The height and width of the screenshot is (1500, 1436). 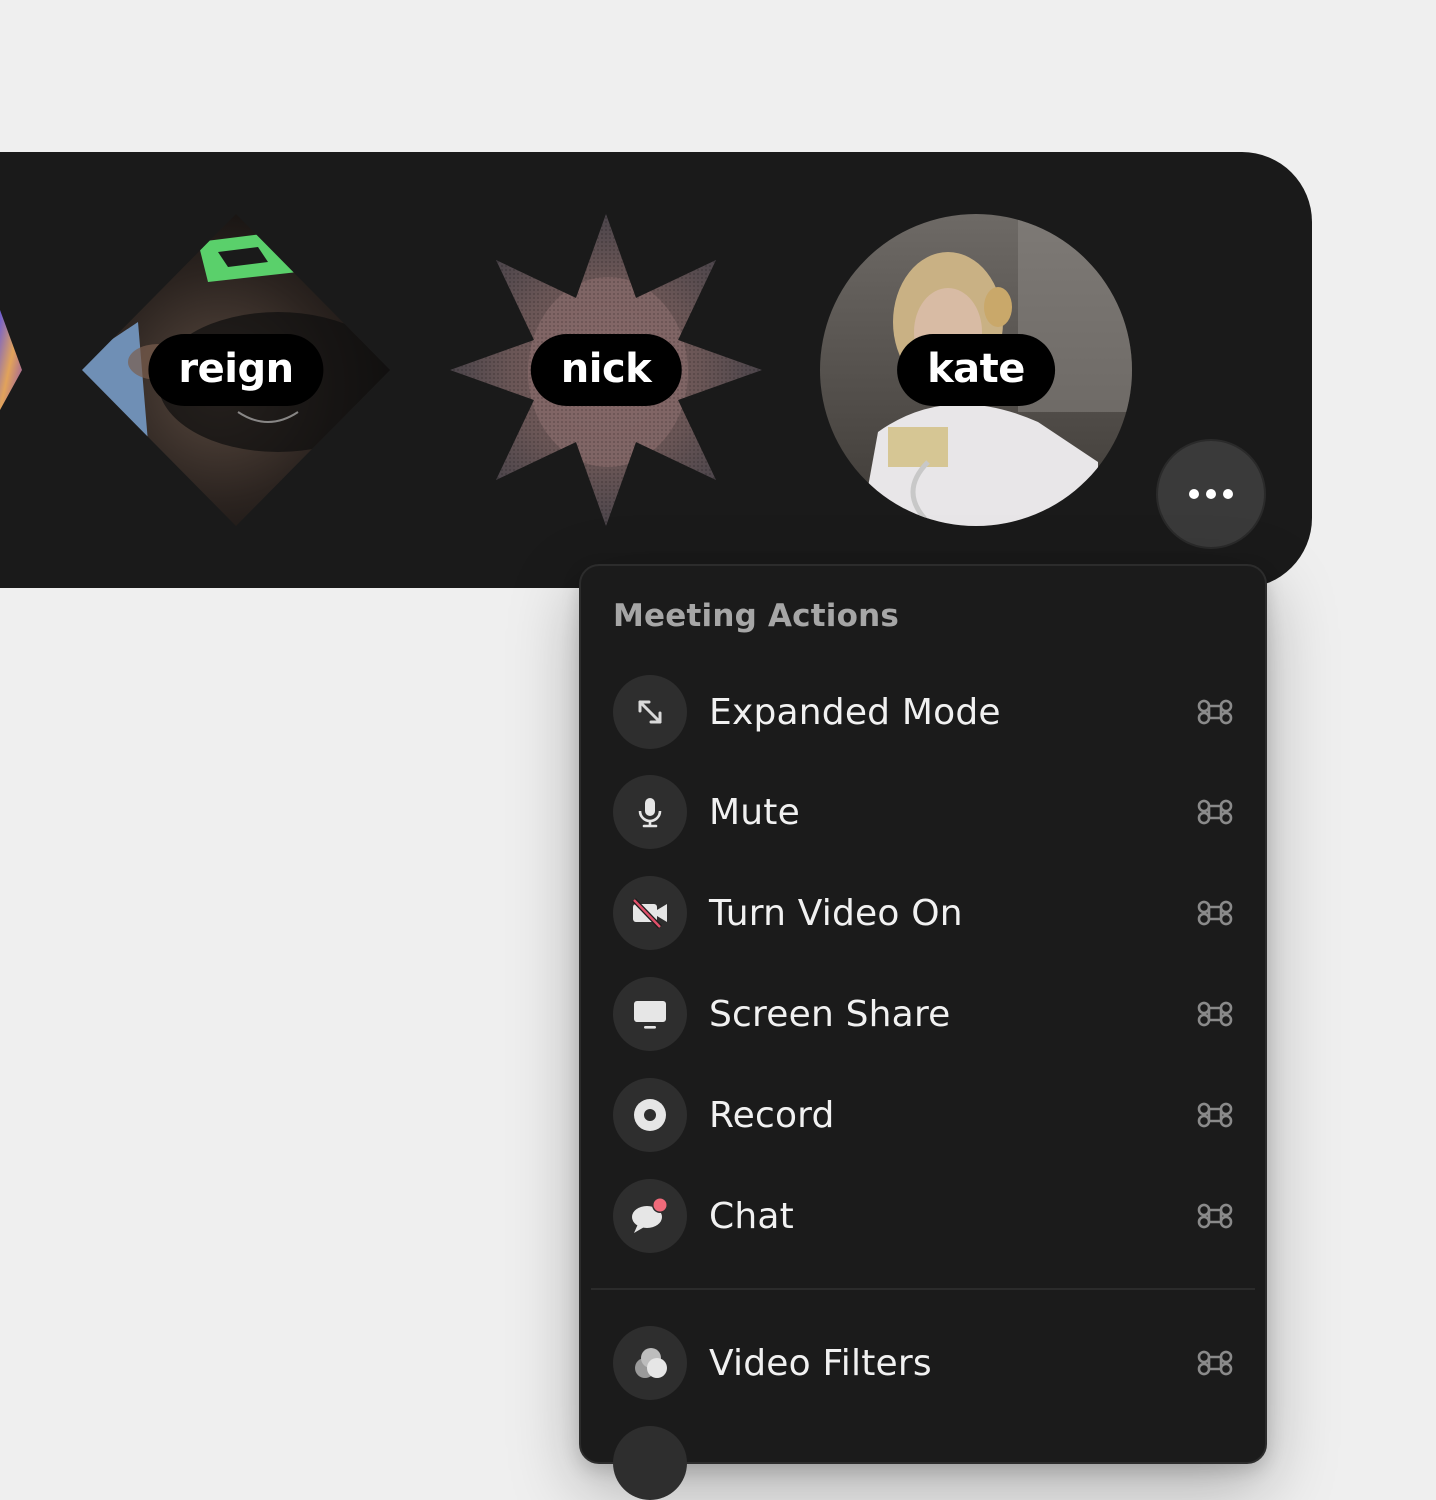 What do you see at coordinates (923, 1289) in the screenshot?
I see `menu-divider` at bounding box center [923, 1289].